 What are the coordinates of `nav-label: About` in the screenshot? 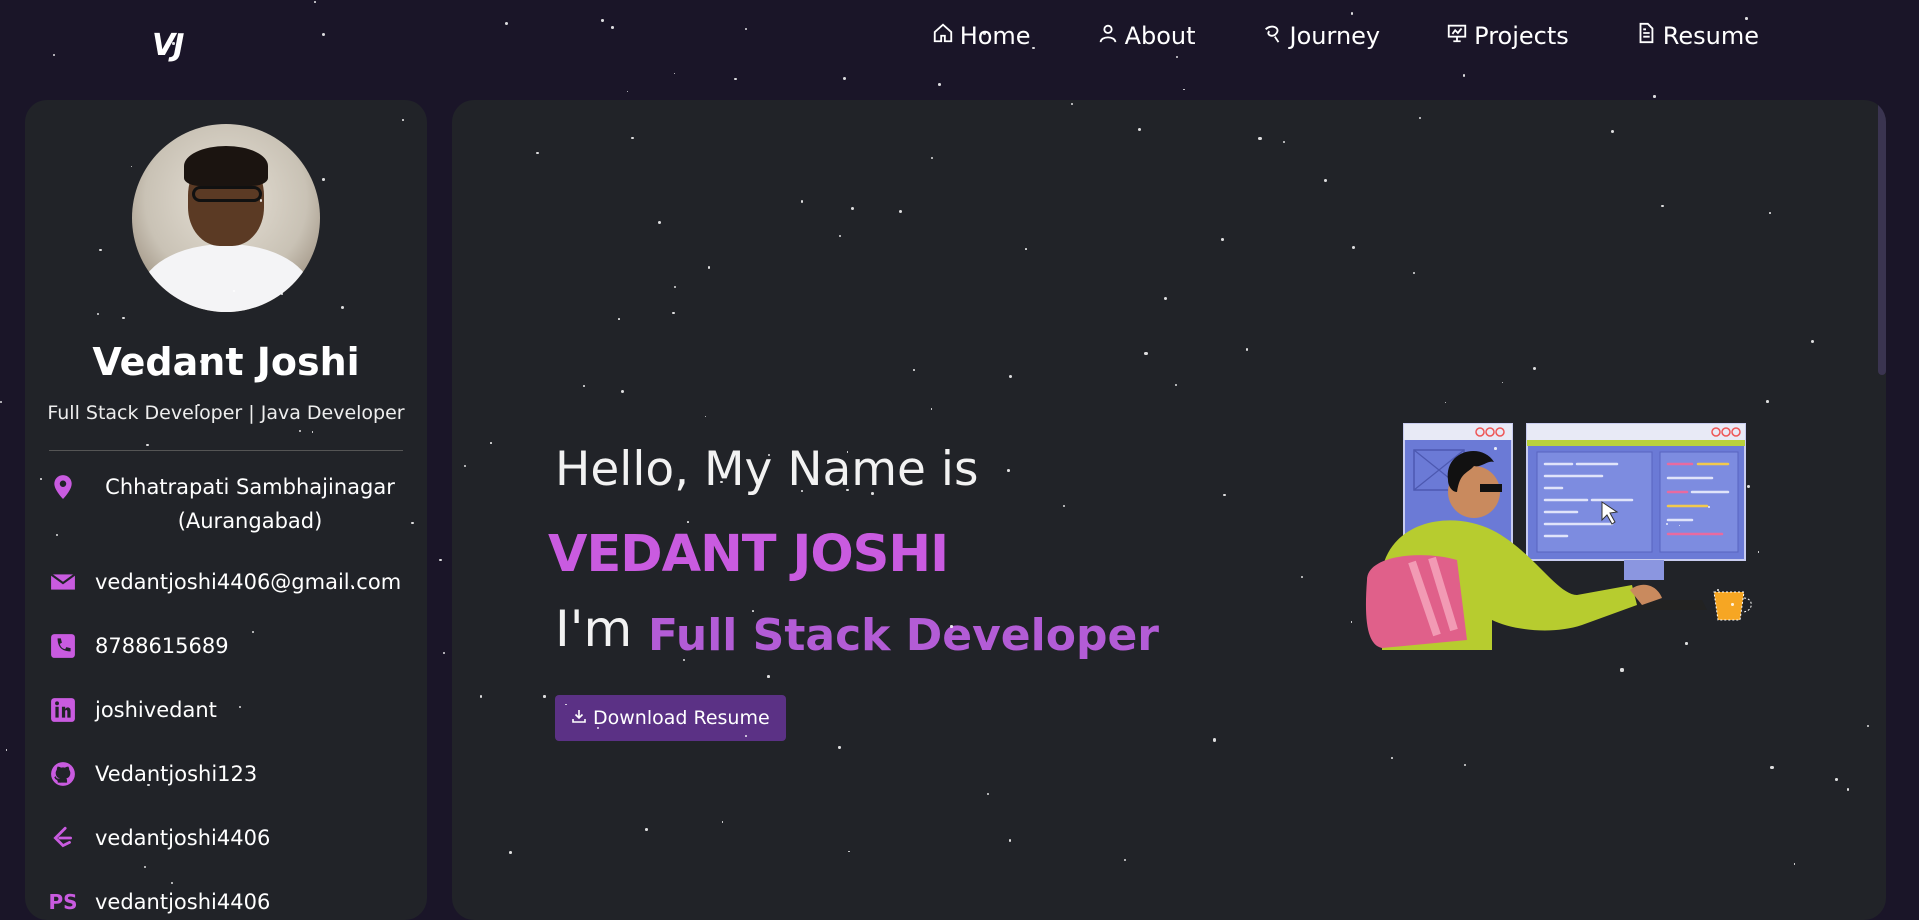 It's located at (1160, 36).